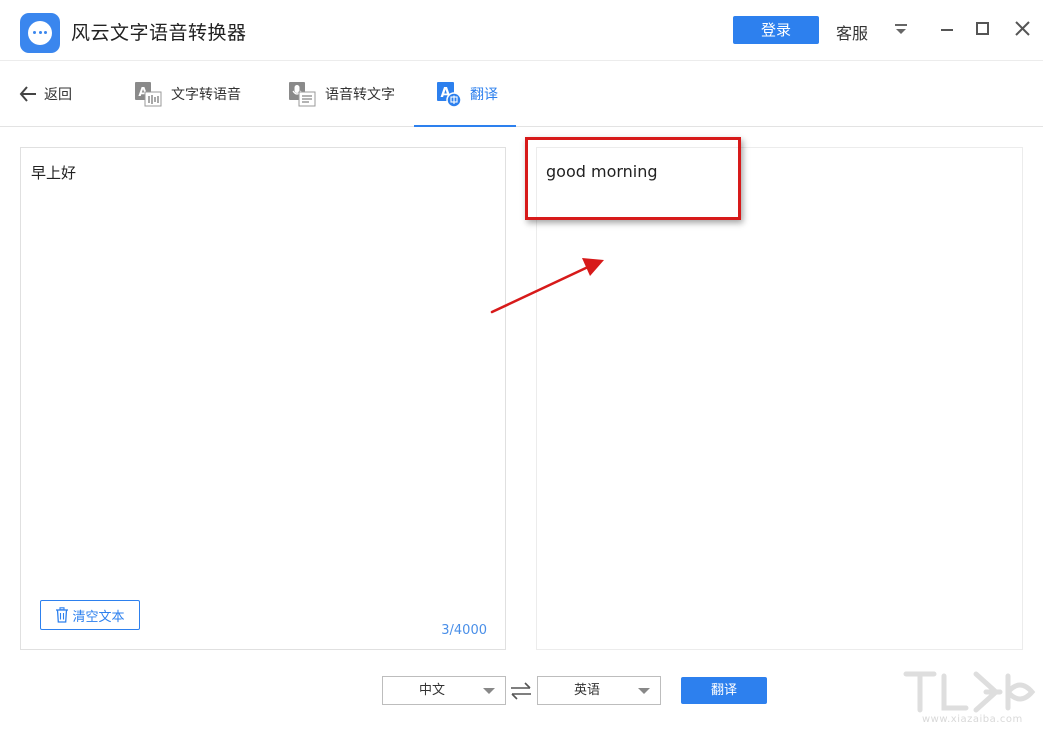 The image size is (1043, 730). I want to click on clear-text-label: 清空文本, so click(98, 617).